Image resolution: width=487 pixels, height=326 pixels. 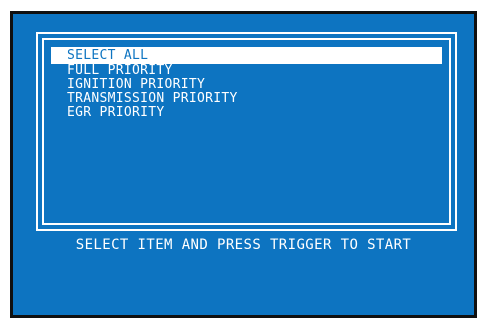 What do you see at coordinates (246, 55) in the screenshot?
I see `menu-item-select-all: SELECT ALL` at bounding box center [246, 55].